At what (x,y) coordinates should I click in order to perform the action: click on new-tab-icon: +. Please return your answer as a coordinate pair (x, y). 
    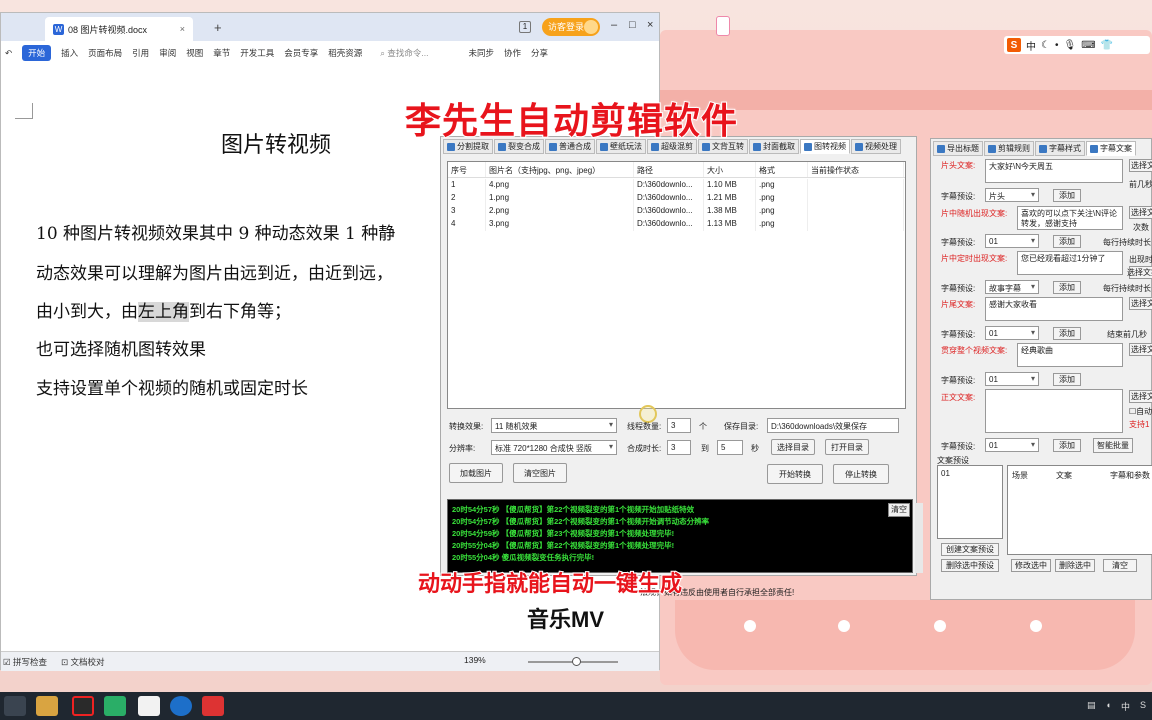
    Looking at the image, I should click on (218, 27).